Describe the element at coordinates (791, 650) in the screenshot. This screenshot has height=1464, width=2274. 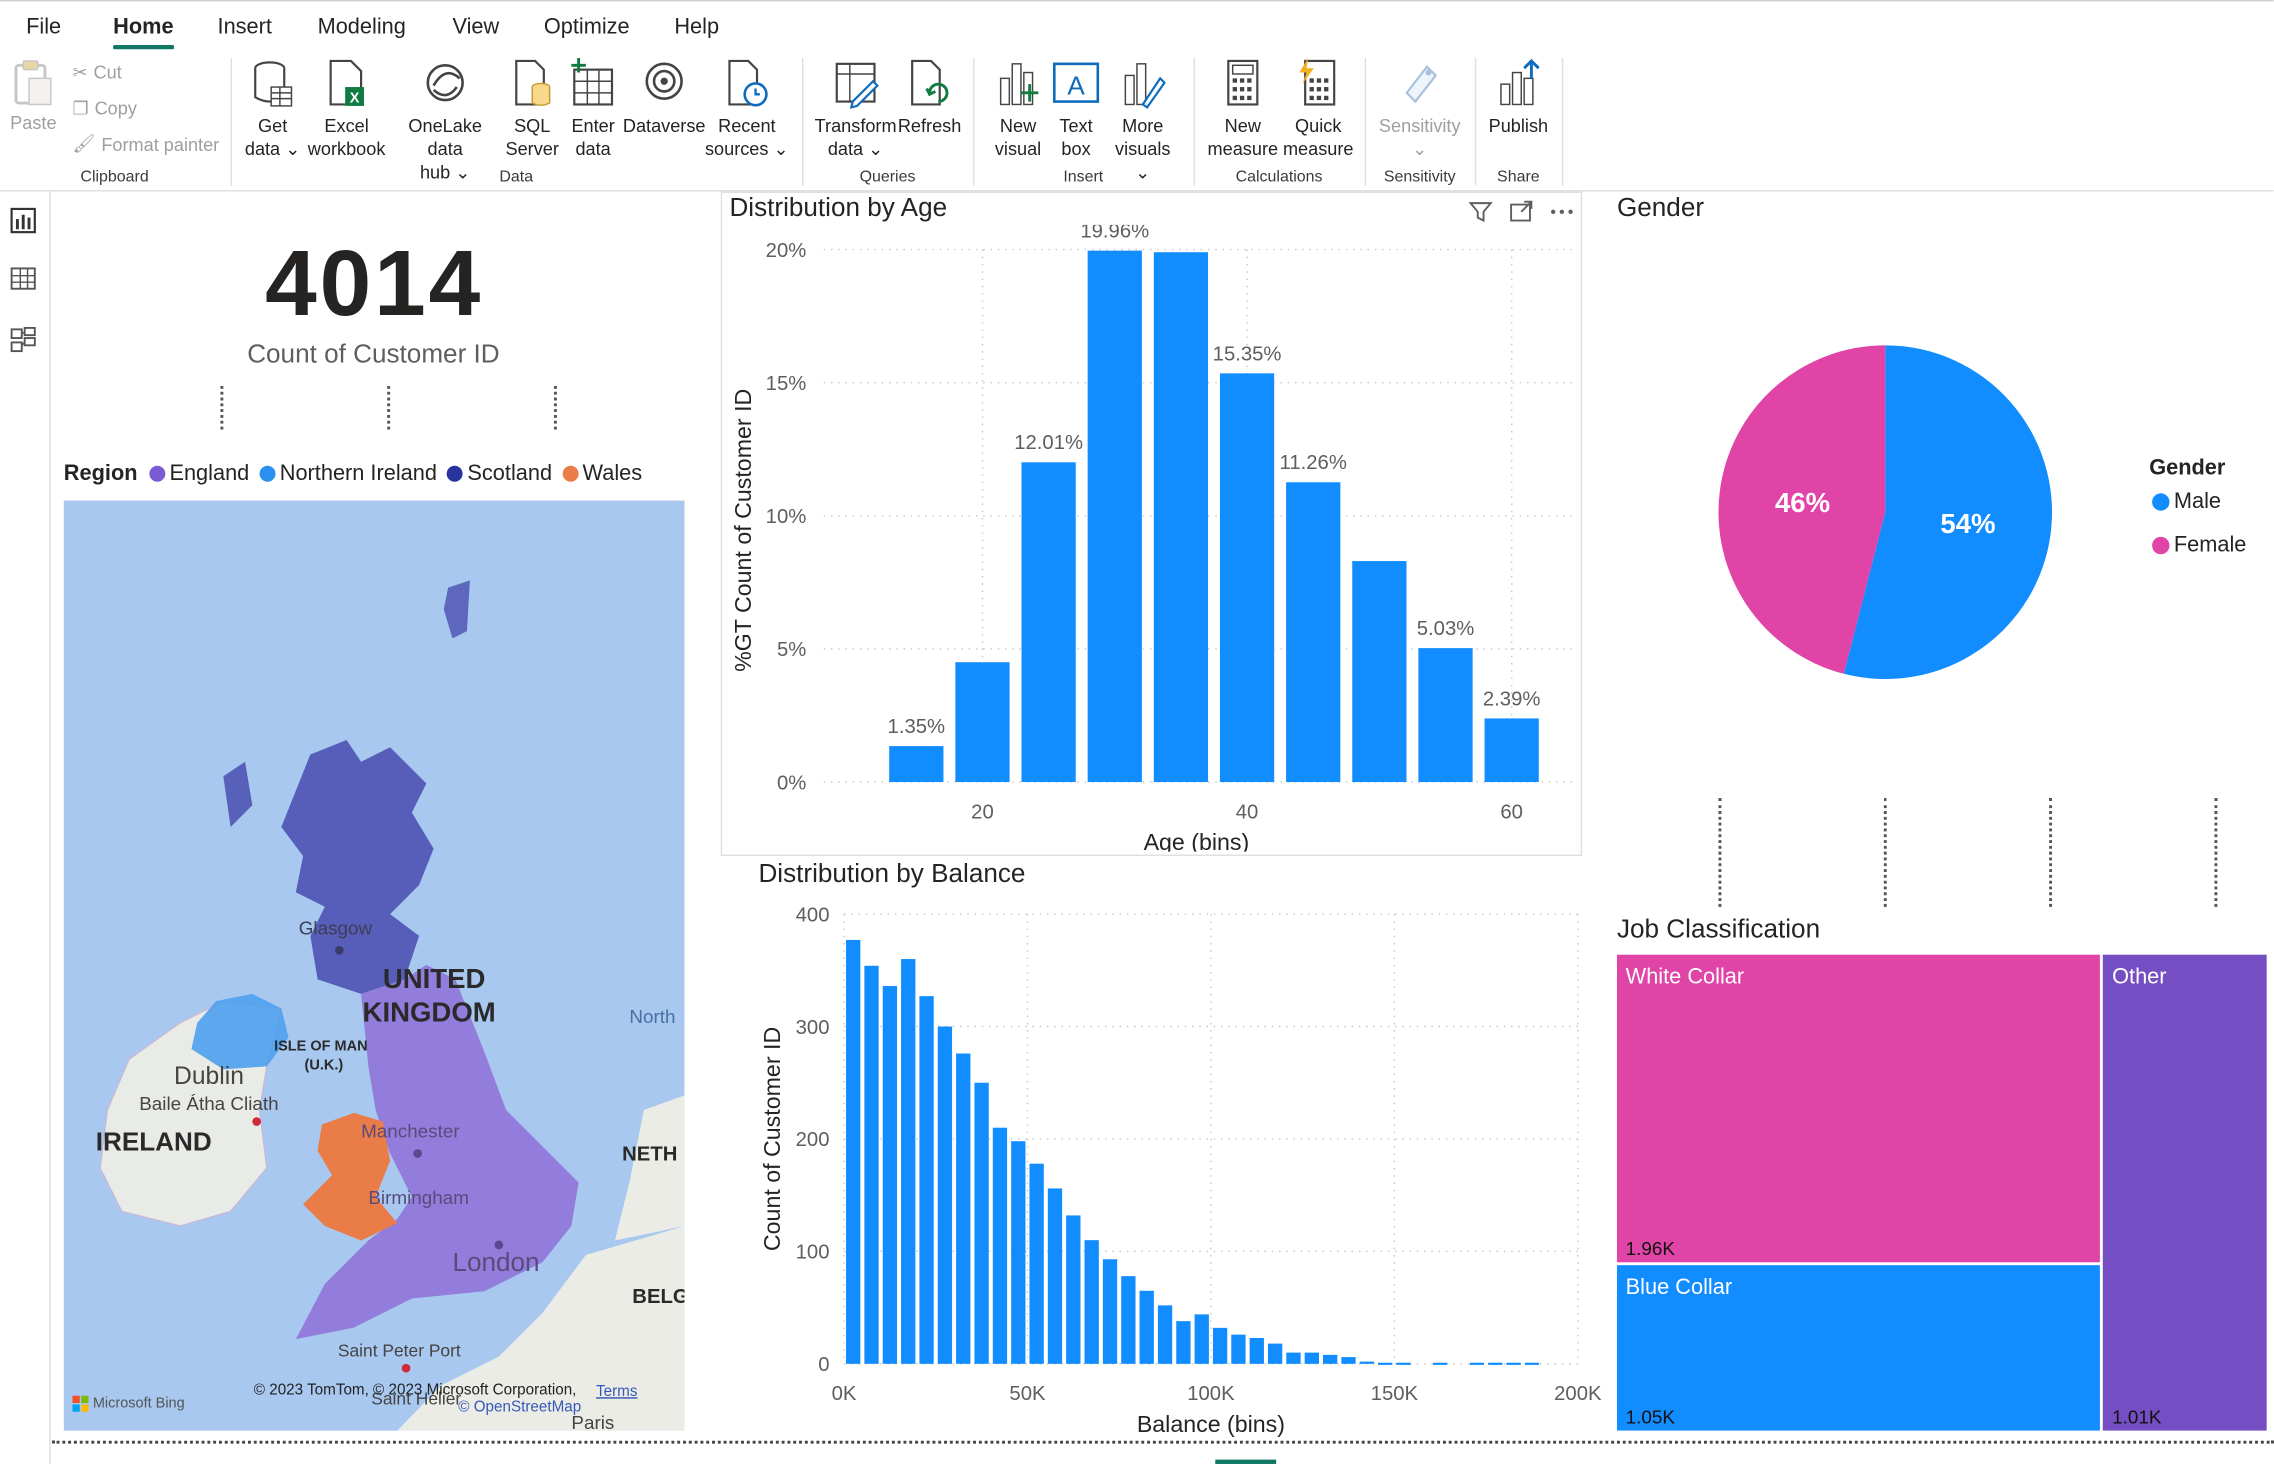
I see `y-tick-label: 5%` at that location.